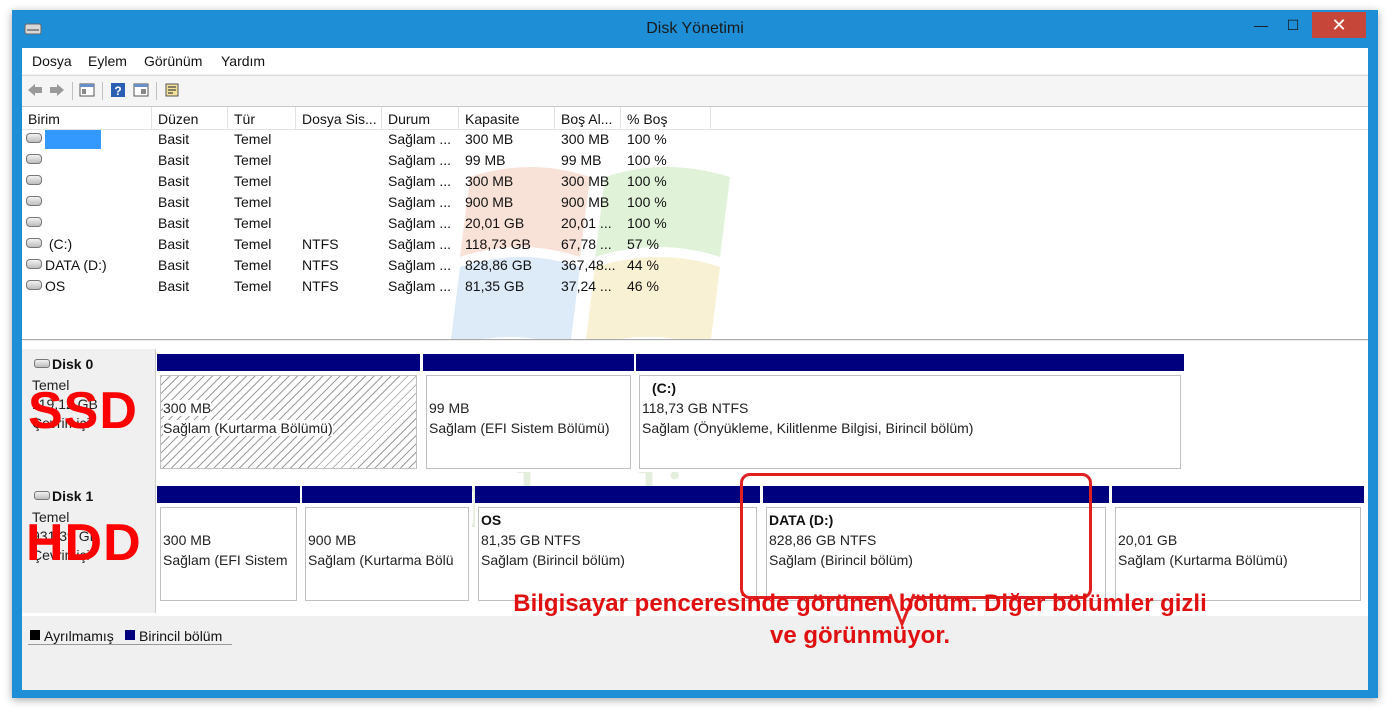 The height and width of the screenshot is (718, 1398). I want to click on properties-icon, so click(141, 90).